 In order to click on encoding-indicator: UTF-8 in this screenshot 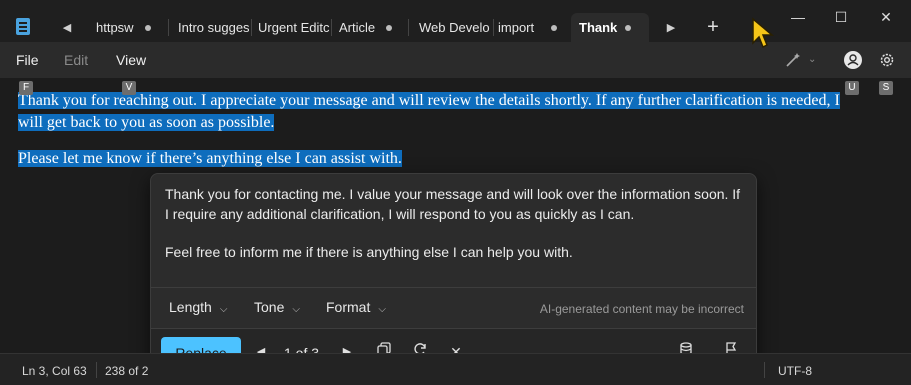, I will do `click(795, 371)`.